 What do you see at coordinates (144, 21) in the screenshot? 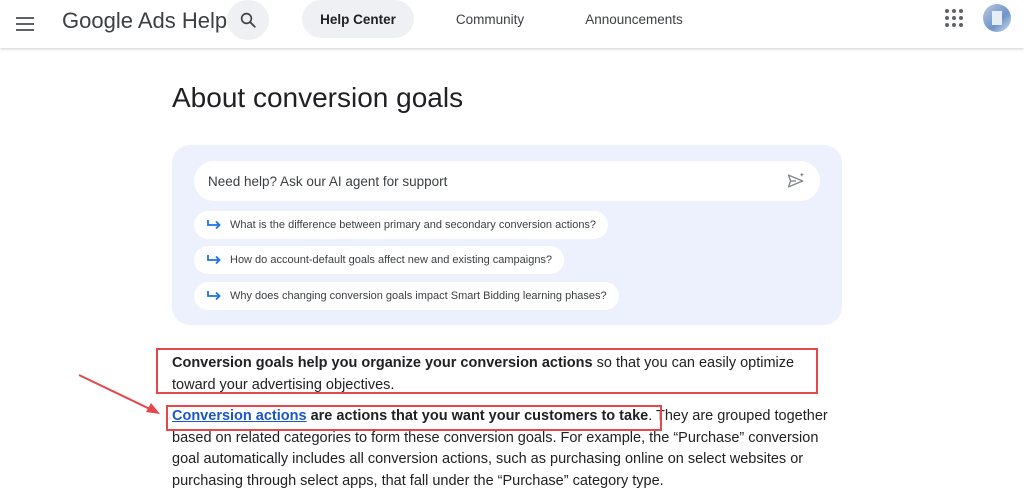
I see `app-title: Google Ads Help` at bounding box center [144, 21].